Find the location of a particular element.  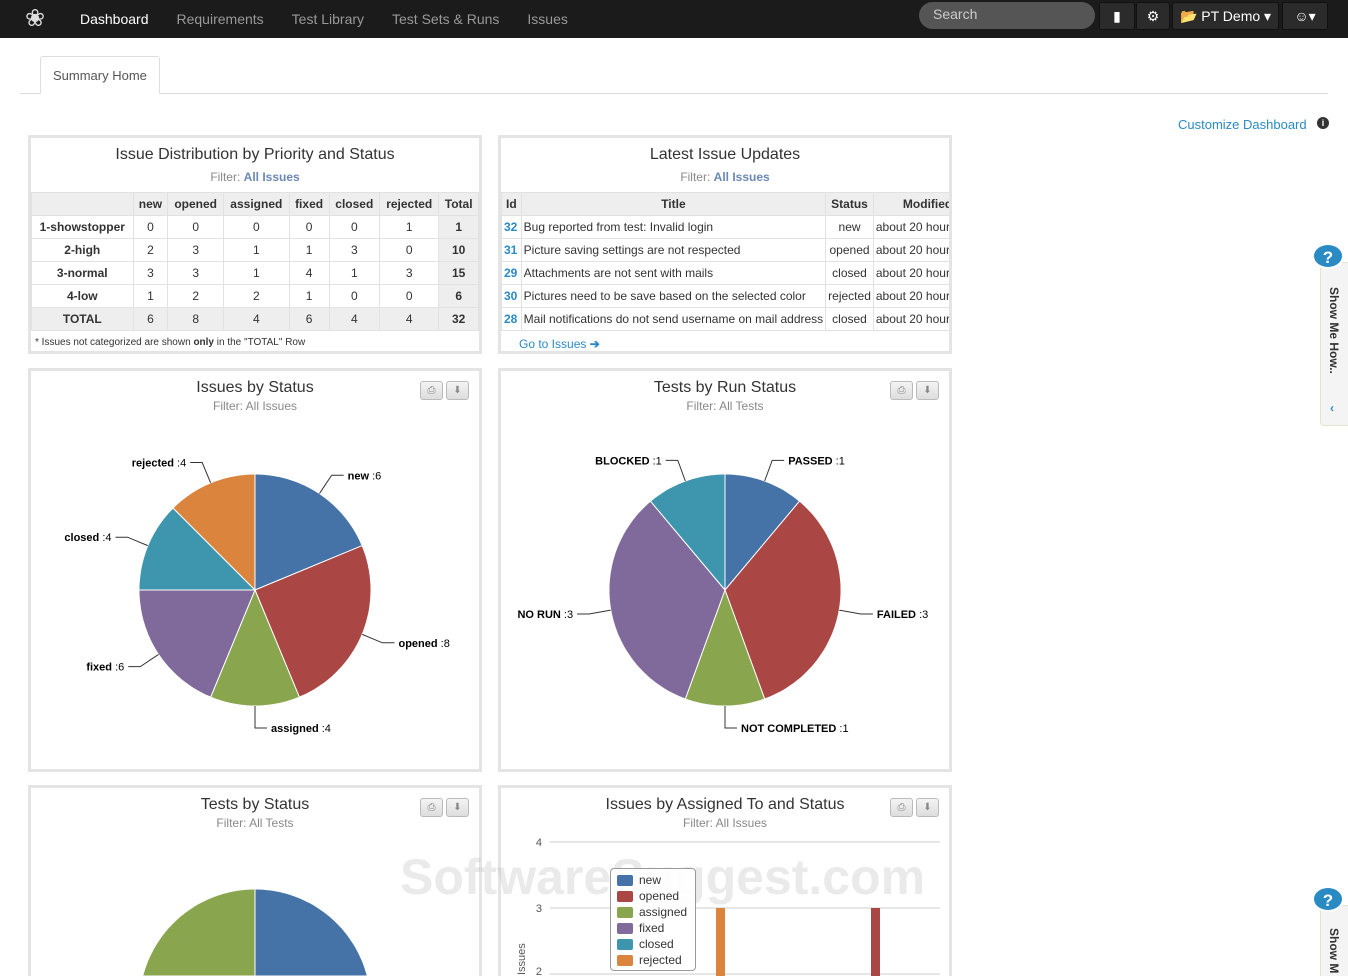

column-header: Modified is located at coordinates (910, 204).